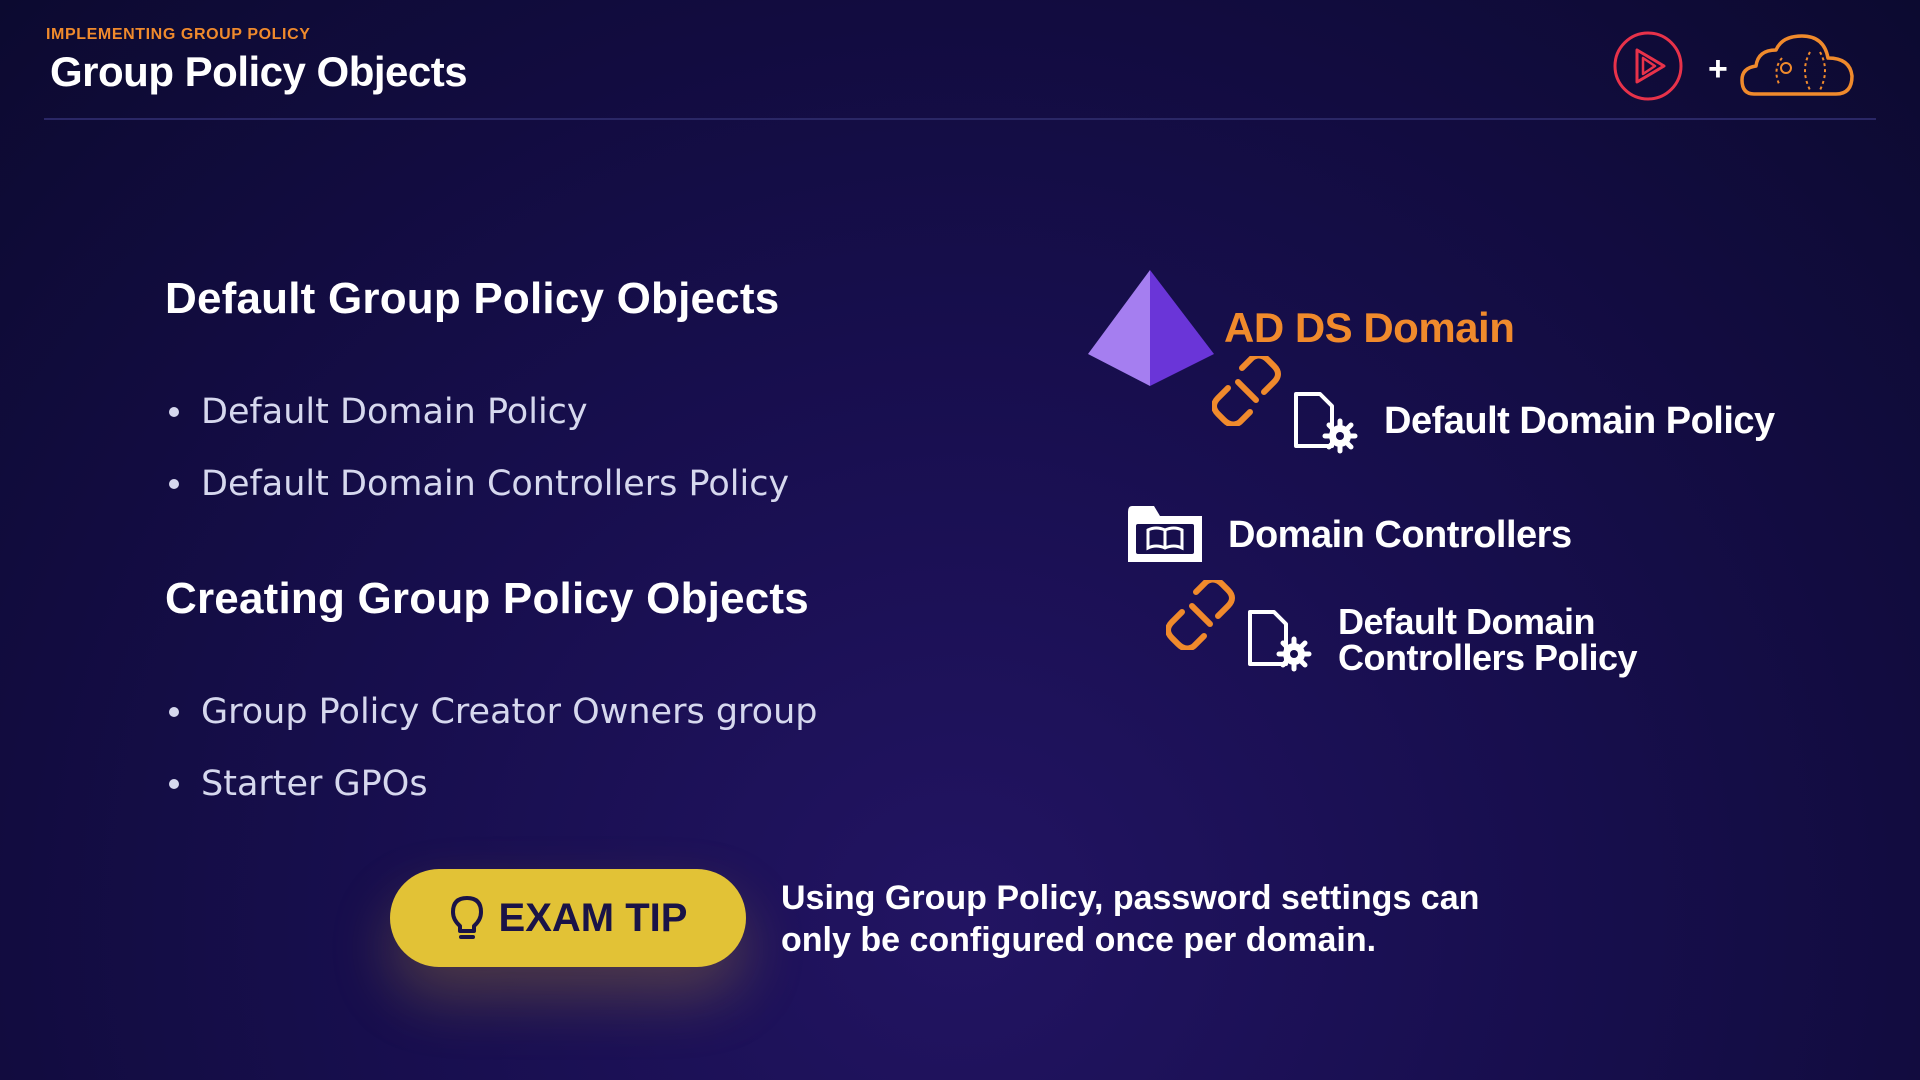 The image size is (1920, 1080). I want to click on header-divider, so click(960, 119).